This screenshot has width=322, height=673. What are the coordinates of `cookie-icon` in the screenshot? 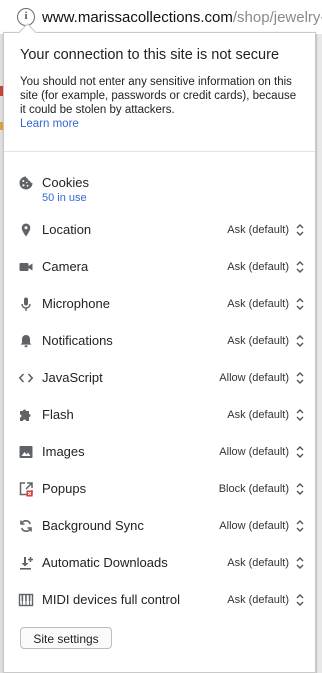 It's located at (26, 183).